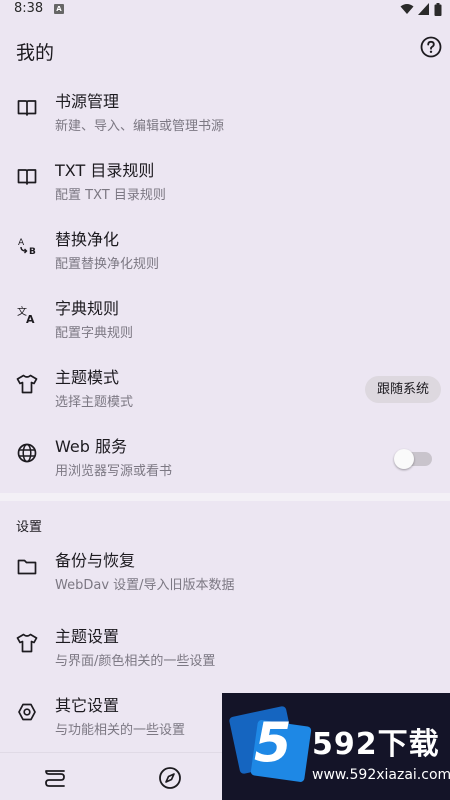 The width and height of the screenshot is (450, 800). Describe the element at coordinates (225, 249) in the screenshot. I see `menu-item-replace: A B 替换净化 配置替换净化规则` at that location.